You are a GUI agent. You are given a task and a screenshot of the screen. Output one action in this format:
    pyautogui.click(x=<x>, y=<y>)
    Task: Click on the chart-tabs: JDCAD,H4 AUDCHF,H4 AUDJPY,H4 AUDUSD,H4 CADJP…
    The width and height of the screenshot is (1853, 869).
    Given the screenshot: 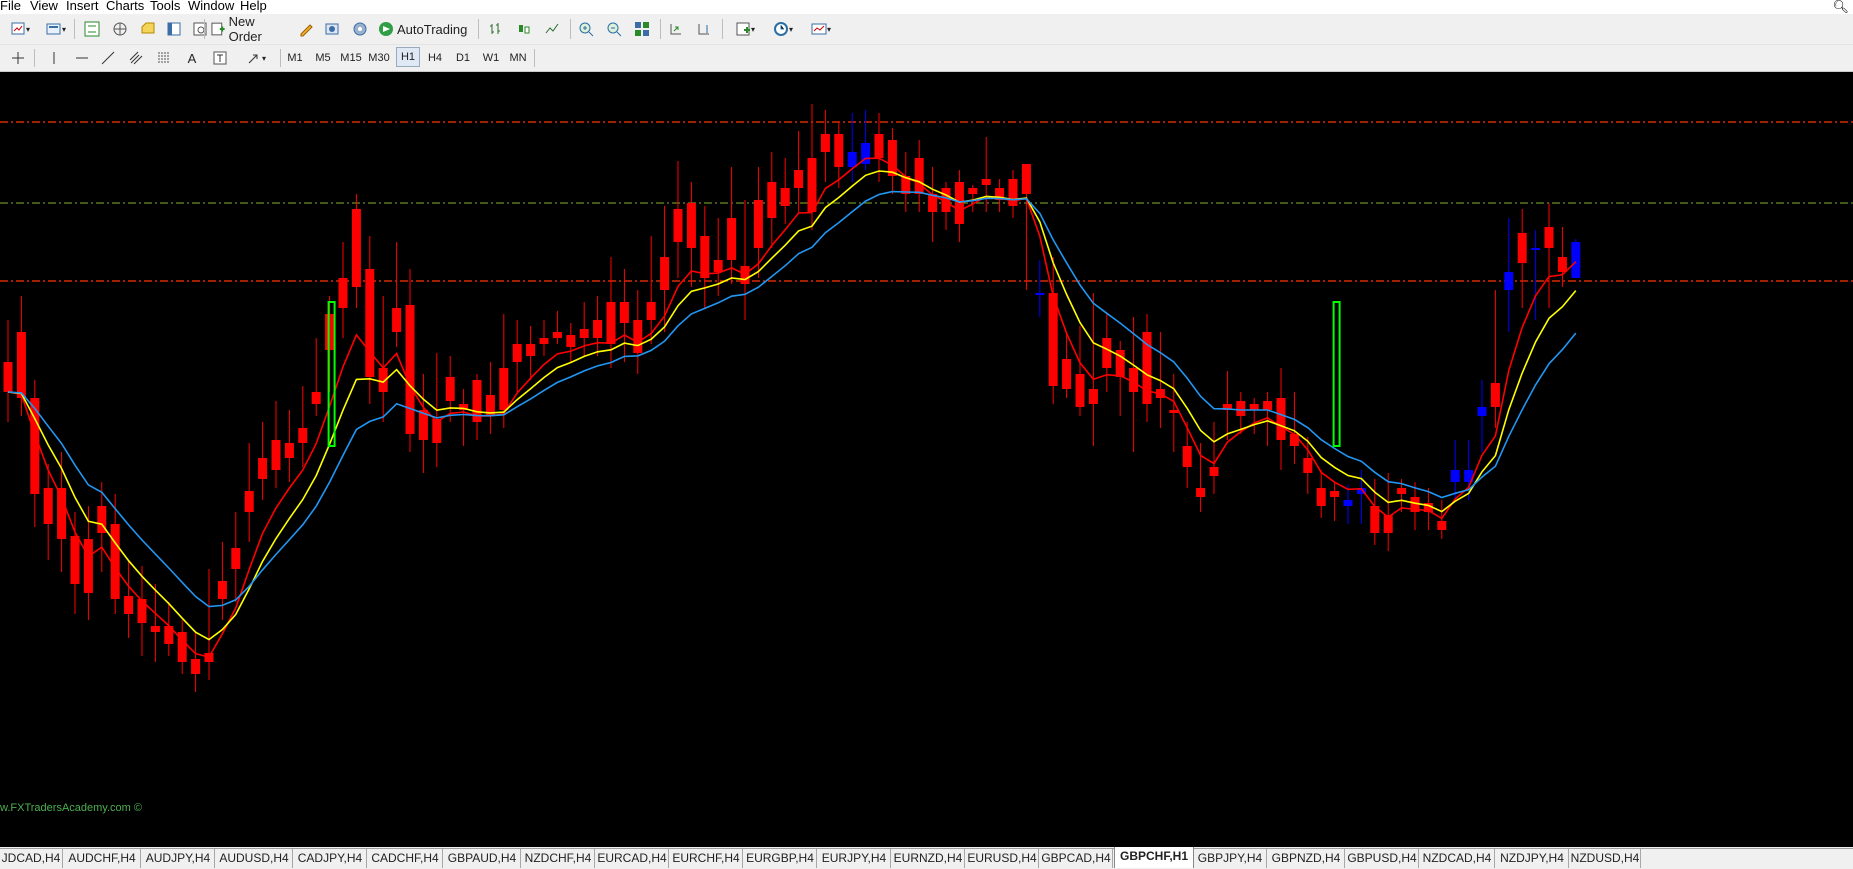 What is the action you would take?
    pyautogui.click(x=926, y=858)
    